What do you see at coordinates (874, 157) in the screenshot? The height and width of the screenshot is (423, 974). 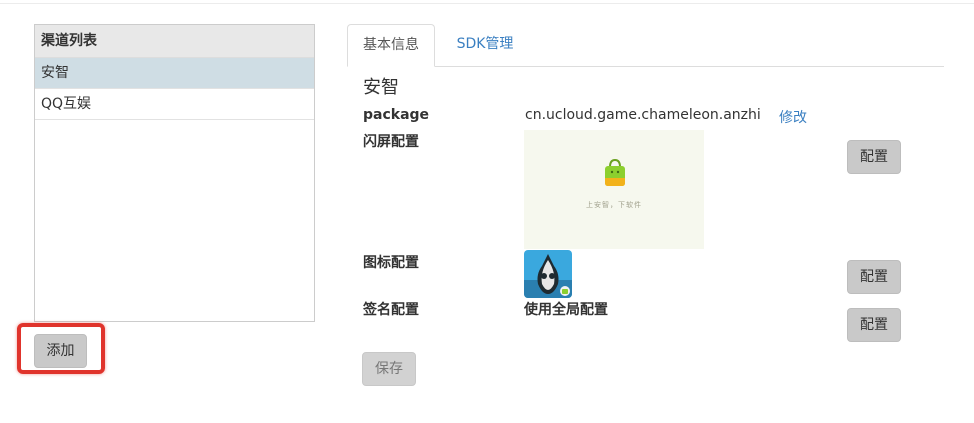 I see `configure-splash-button: 配置` at bounding box center [874, 157].